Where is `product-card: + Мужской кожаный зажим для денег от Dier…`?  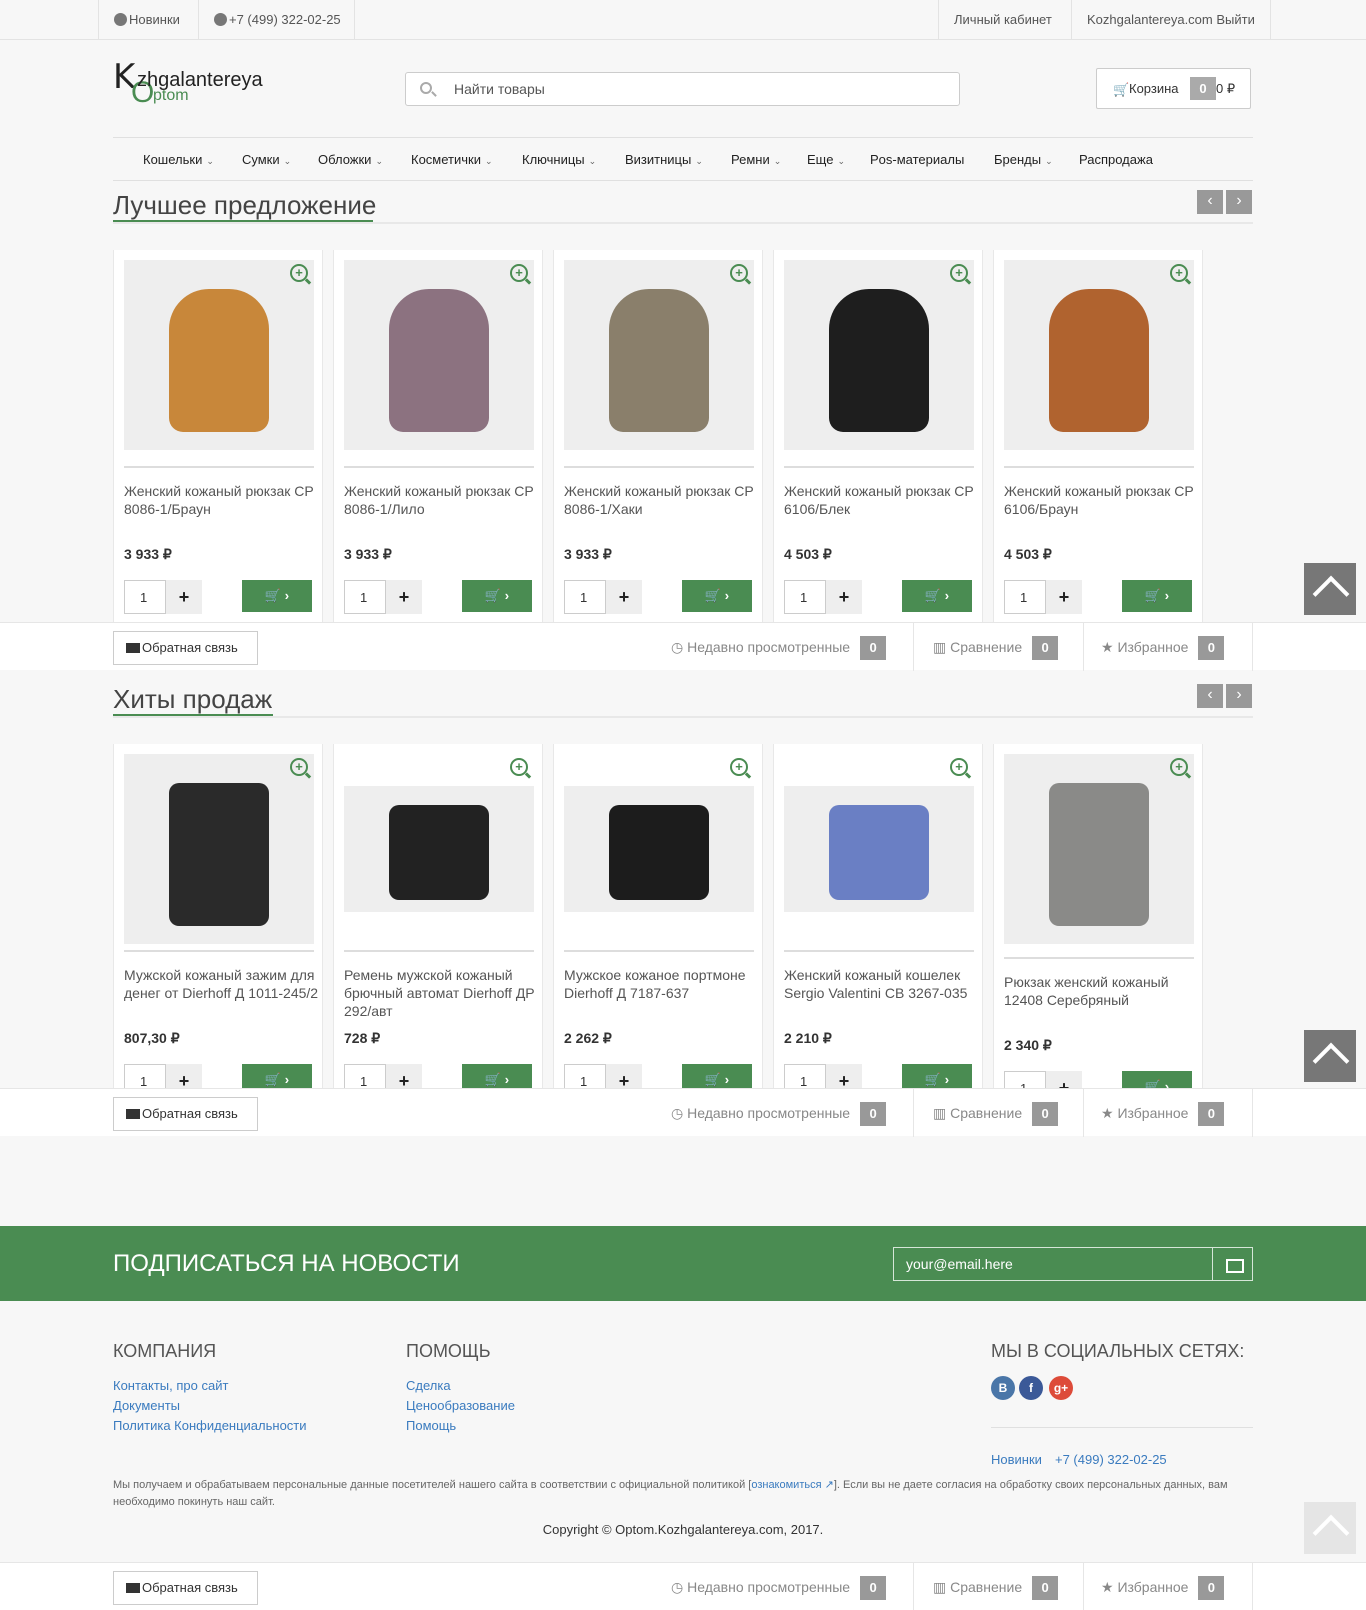 product-card: + Мужской кожаный зажим для денег от Dier… is located at coordinates (218, 916).